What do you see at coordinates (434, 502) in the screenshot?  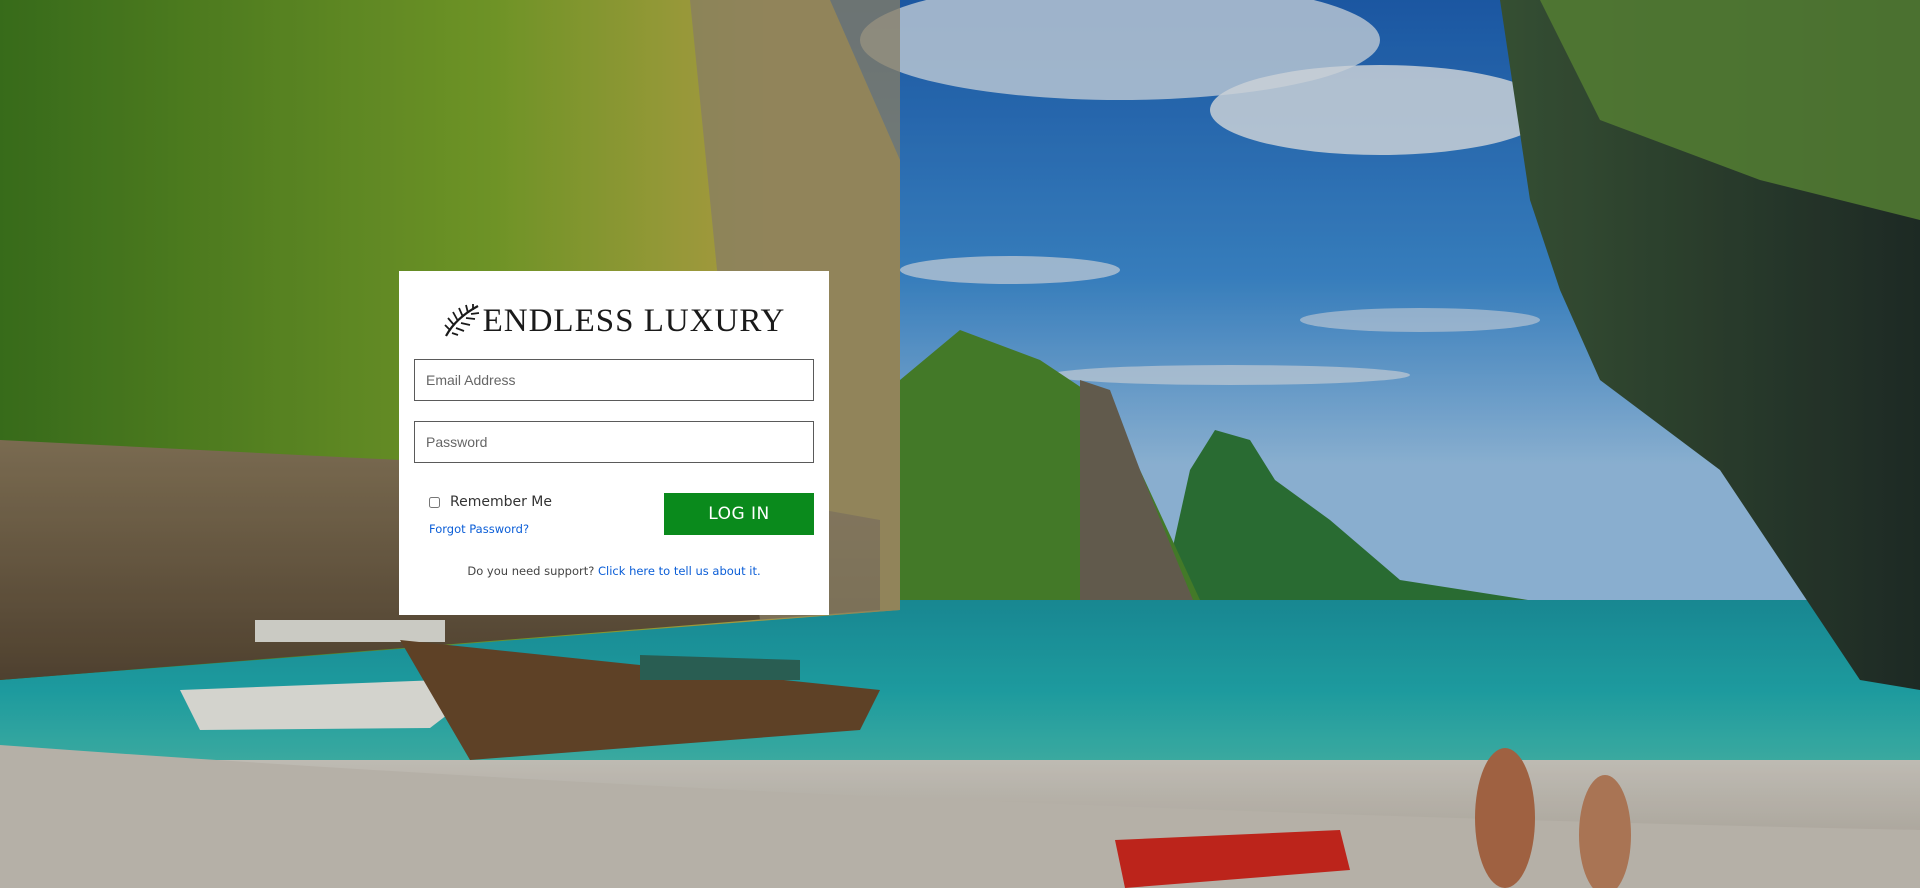 I see `remember-me-checkbox` at bounding box center [434, 502].